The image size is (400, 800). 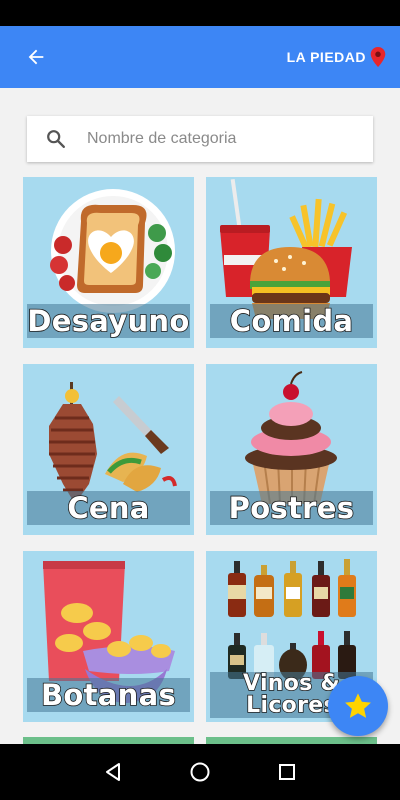 I want to click on arrow-left-icon, so click(x=36, y=57).